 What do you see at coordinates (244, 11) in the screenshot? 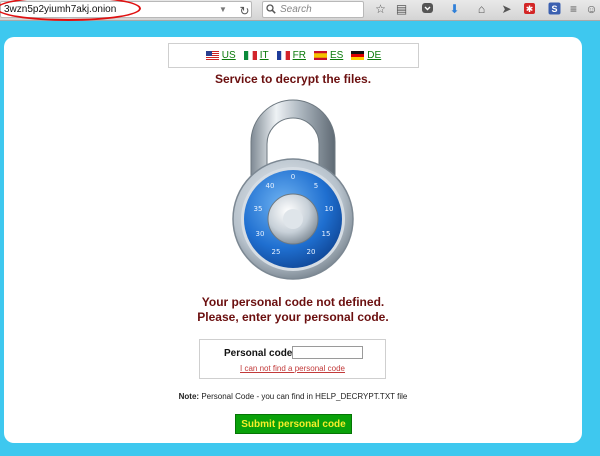
I see `reload-icon: ↻` at bounding box center [244, 11].